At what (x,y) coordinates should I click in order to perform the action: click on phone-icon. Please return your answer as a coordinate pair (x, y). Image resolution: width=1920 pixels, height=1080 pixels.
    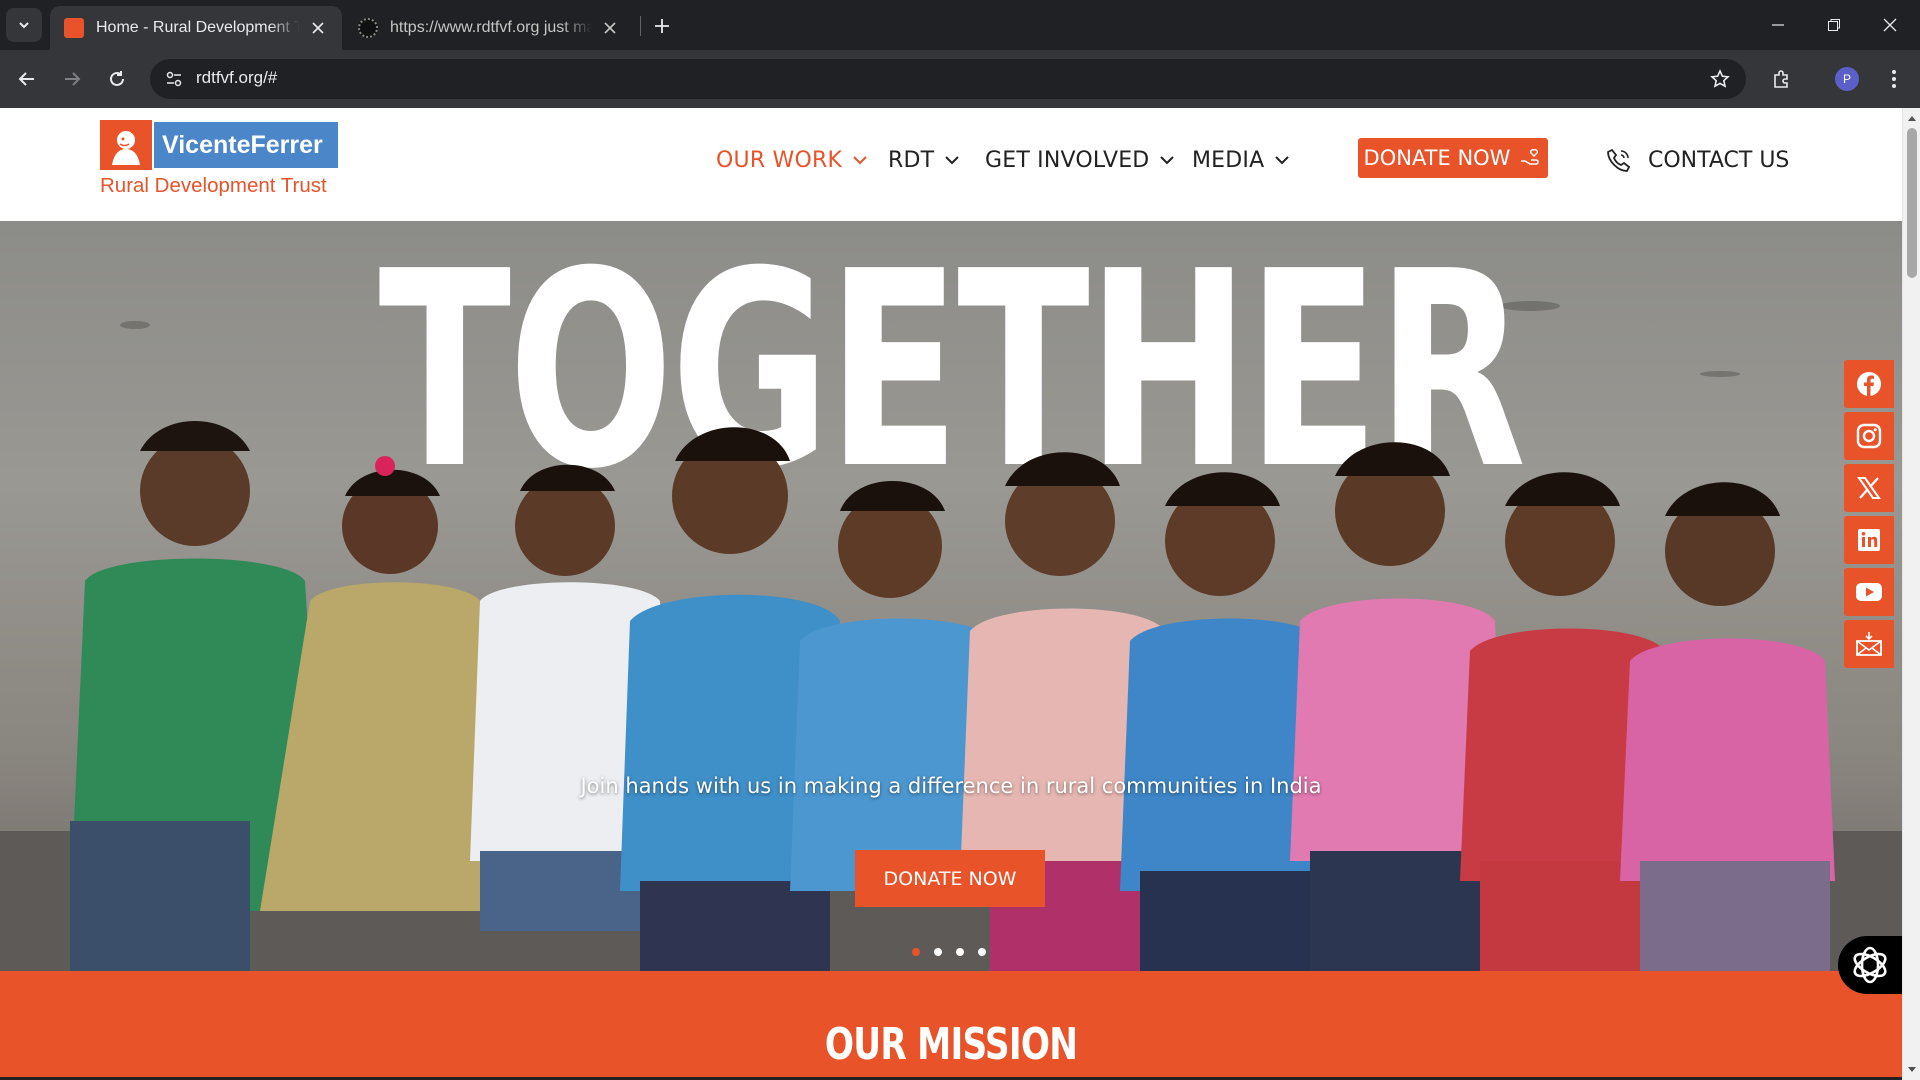
    Looking at the image, I should click on (1619, 160).